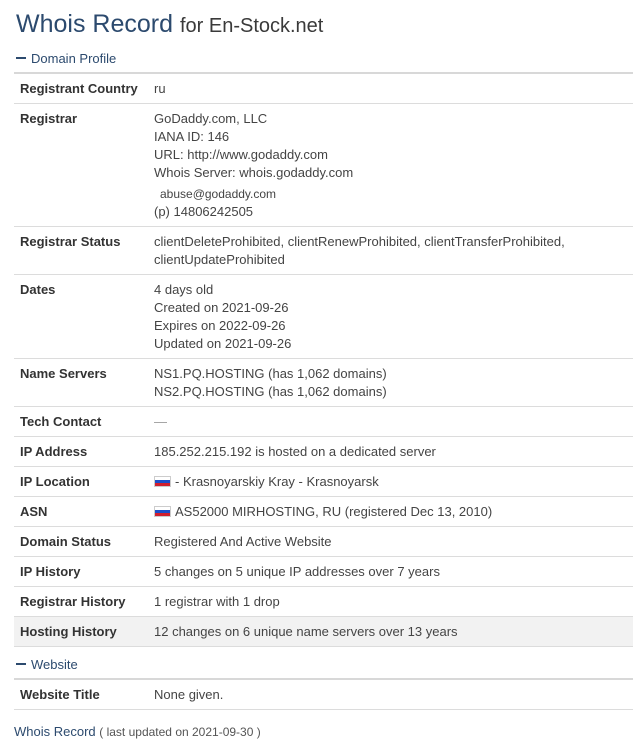 This screenshot has width=633, height=754. Describe the element at coordinates (74, 58) in the screenshot. I see `domain-profile-title: Domain Profile` at that location.